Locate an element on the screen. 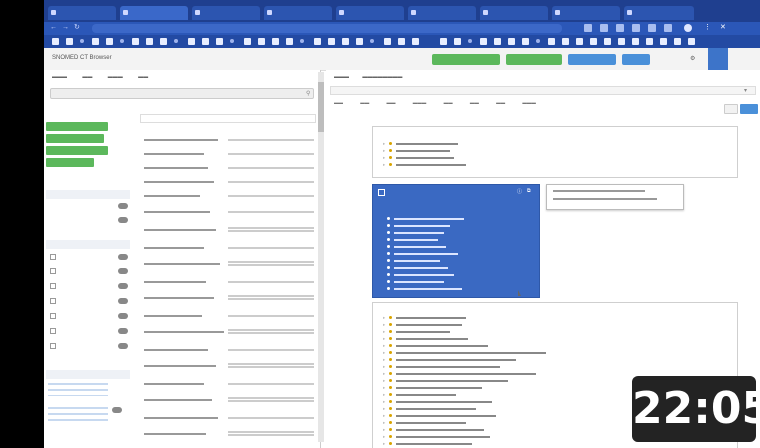 The image size is (760, 448). url-field is located at coordinates (327, 28).